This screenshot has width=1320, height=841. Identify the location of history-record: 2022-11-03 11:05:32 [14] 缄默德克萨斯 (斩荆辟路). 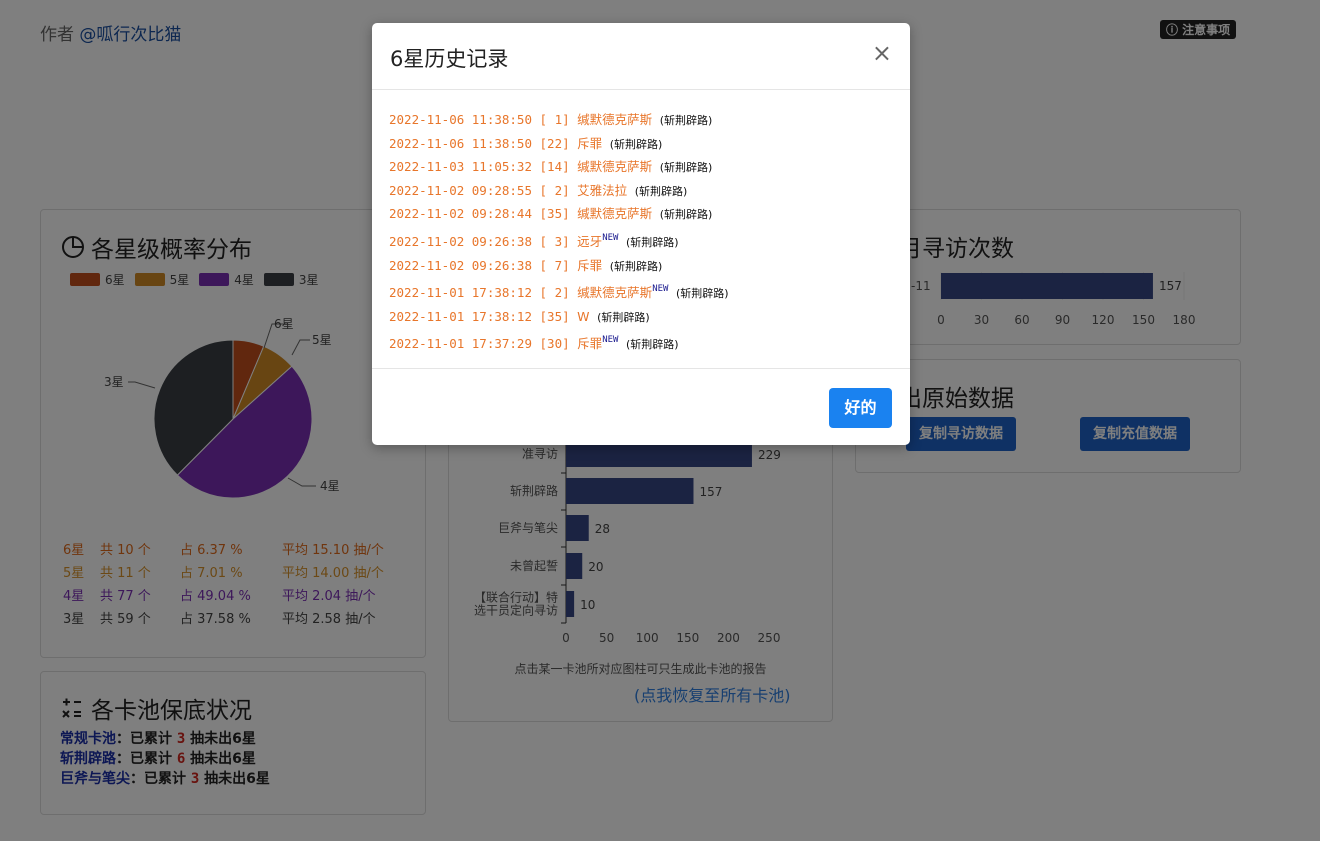
(644, 168).